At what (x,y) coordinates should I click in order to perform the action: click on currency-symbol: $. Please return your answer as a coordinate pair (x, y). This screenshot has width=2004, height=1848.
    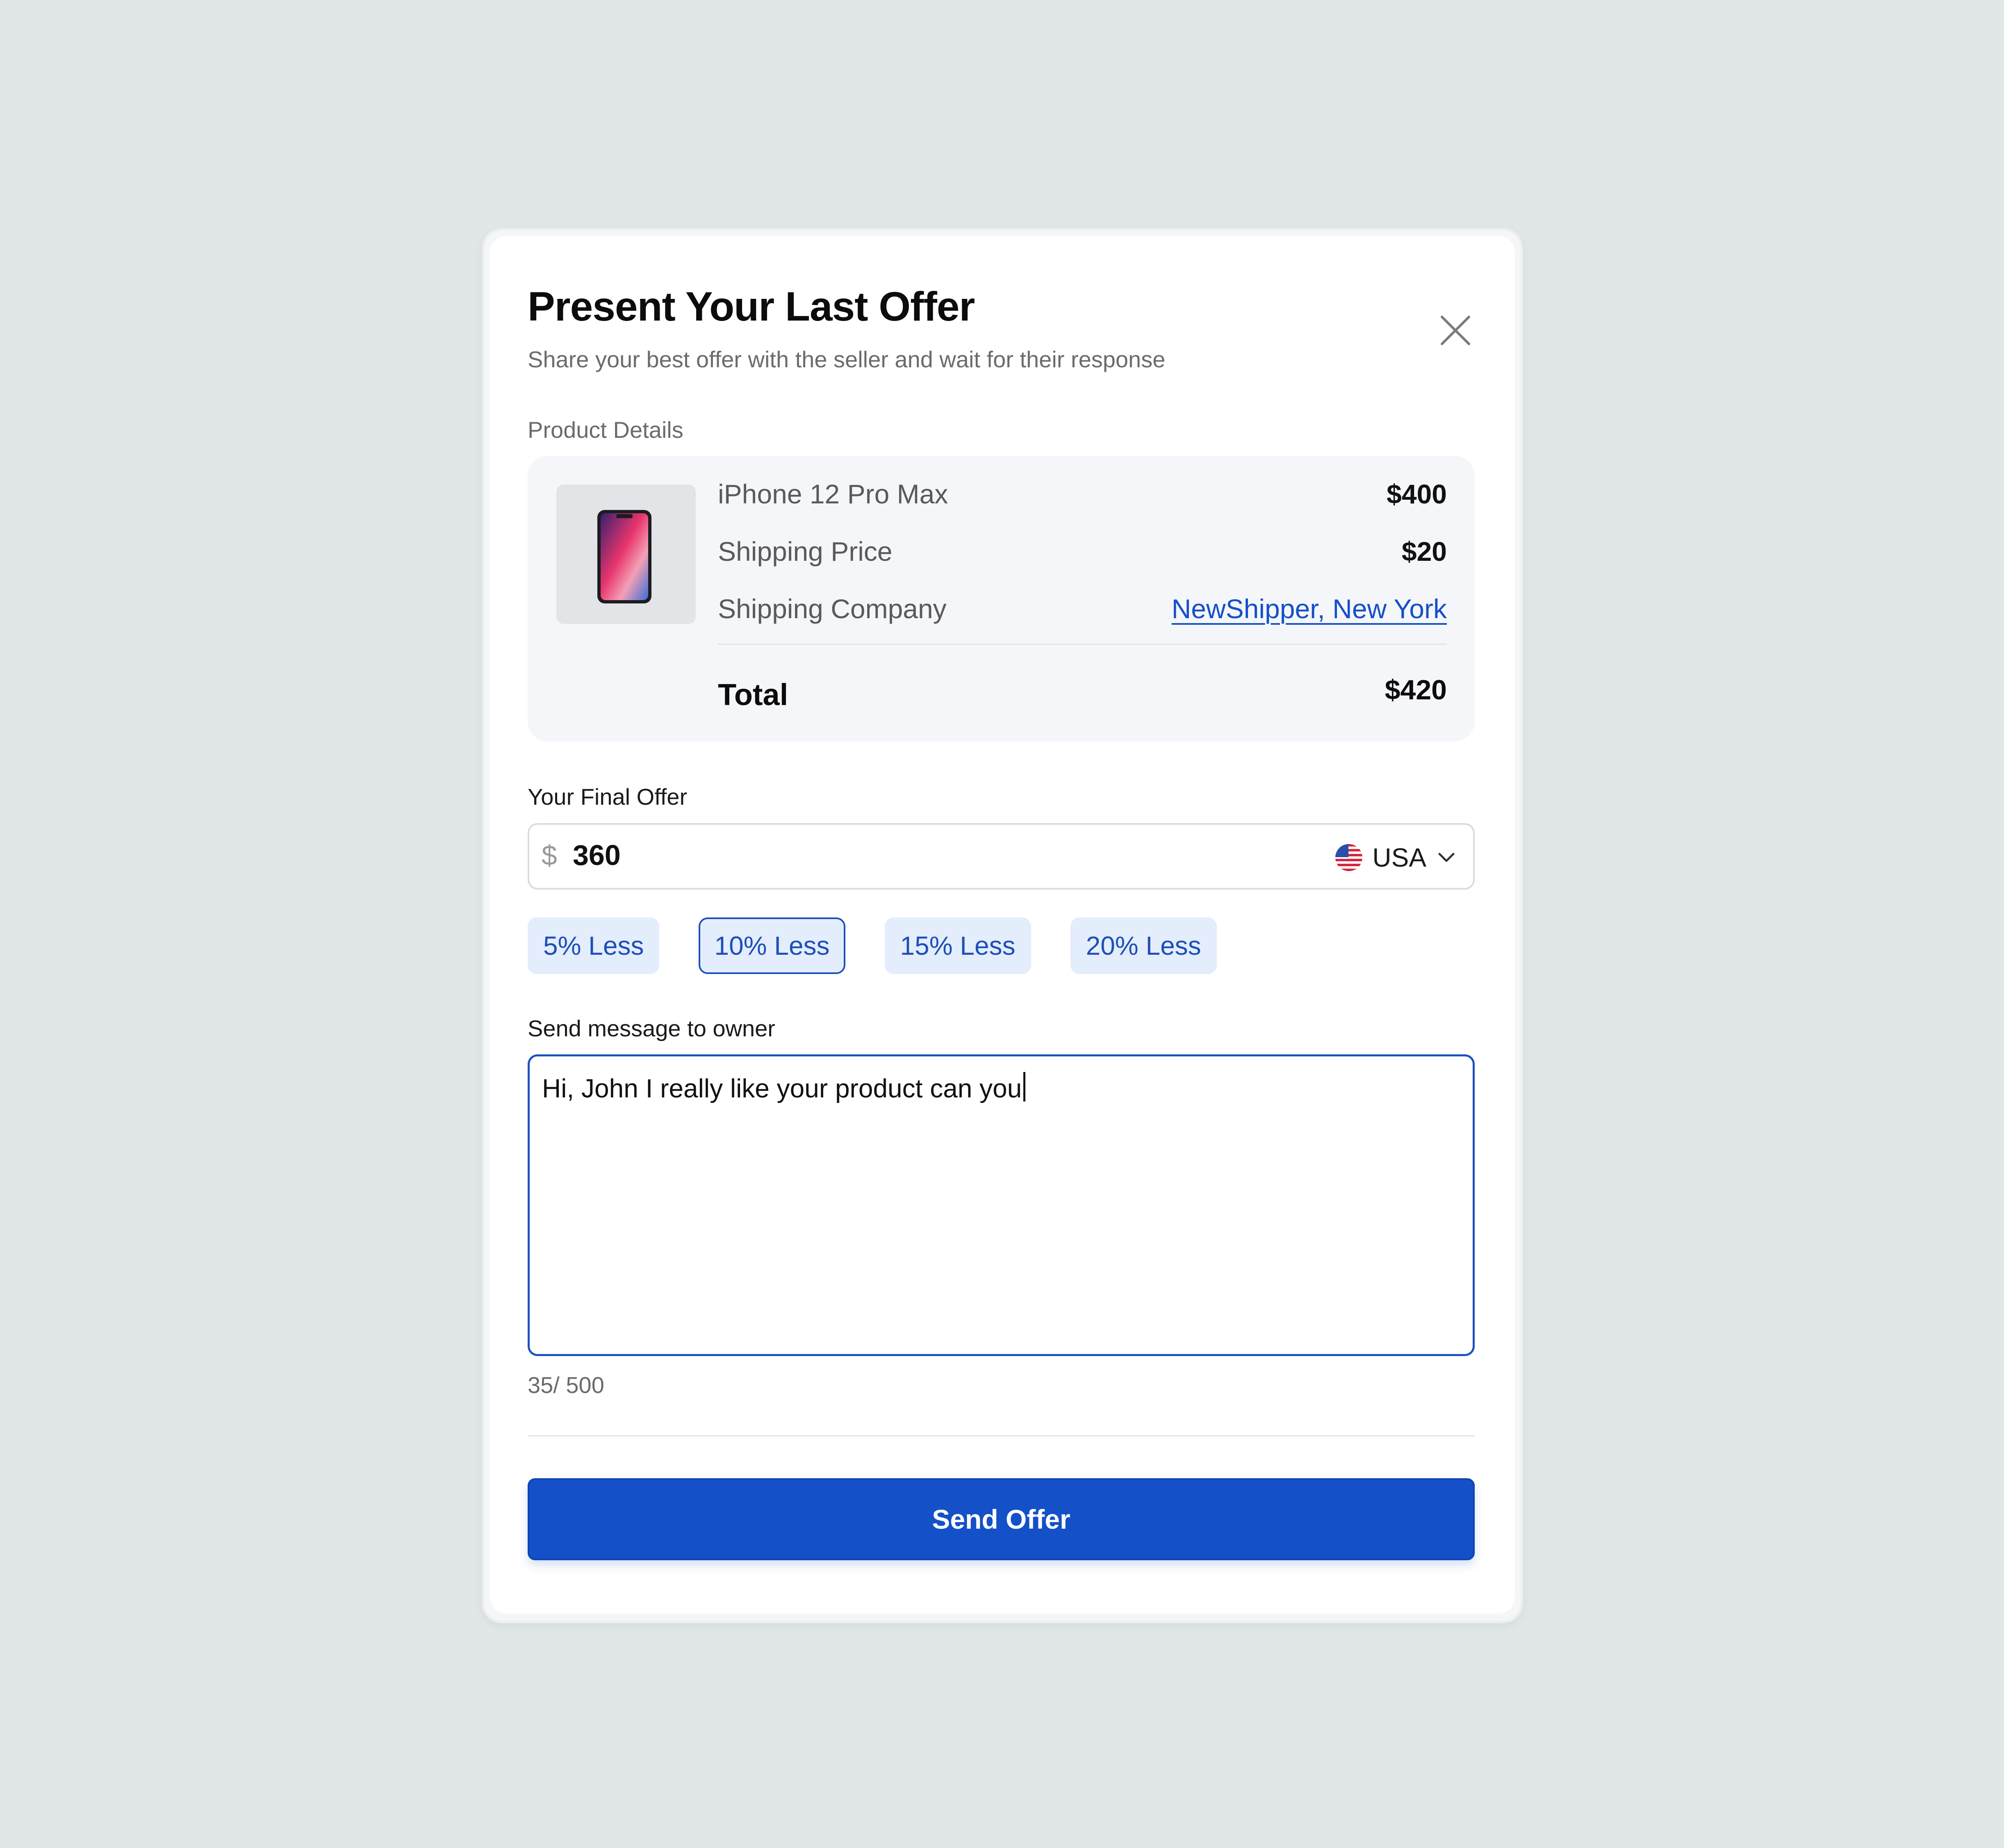
    Looking at the image, I should click on (549, 855).